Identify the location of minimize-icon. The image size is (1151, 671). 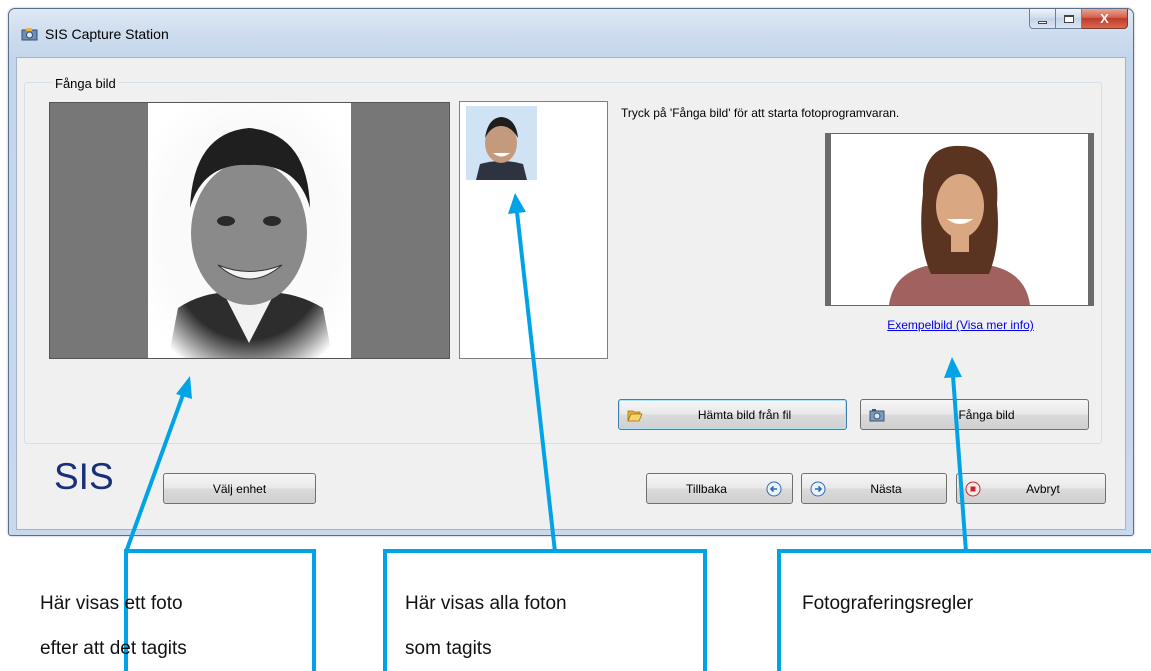
(1042, 22).